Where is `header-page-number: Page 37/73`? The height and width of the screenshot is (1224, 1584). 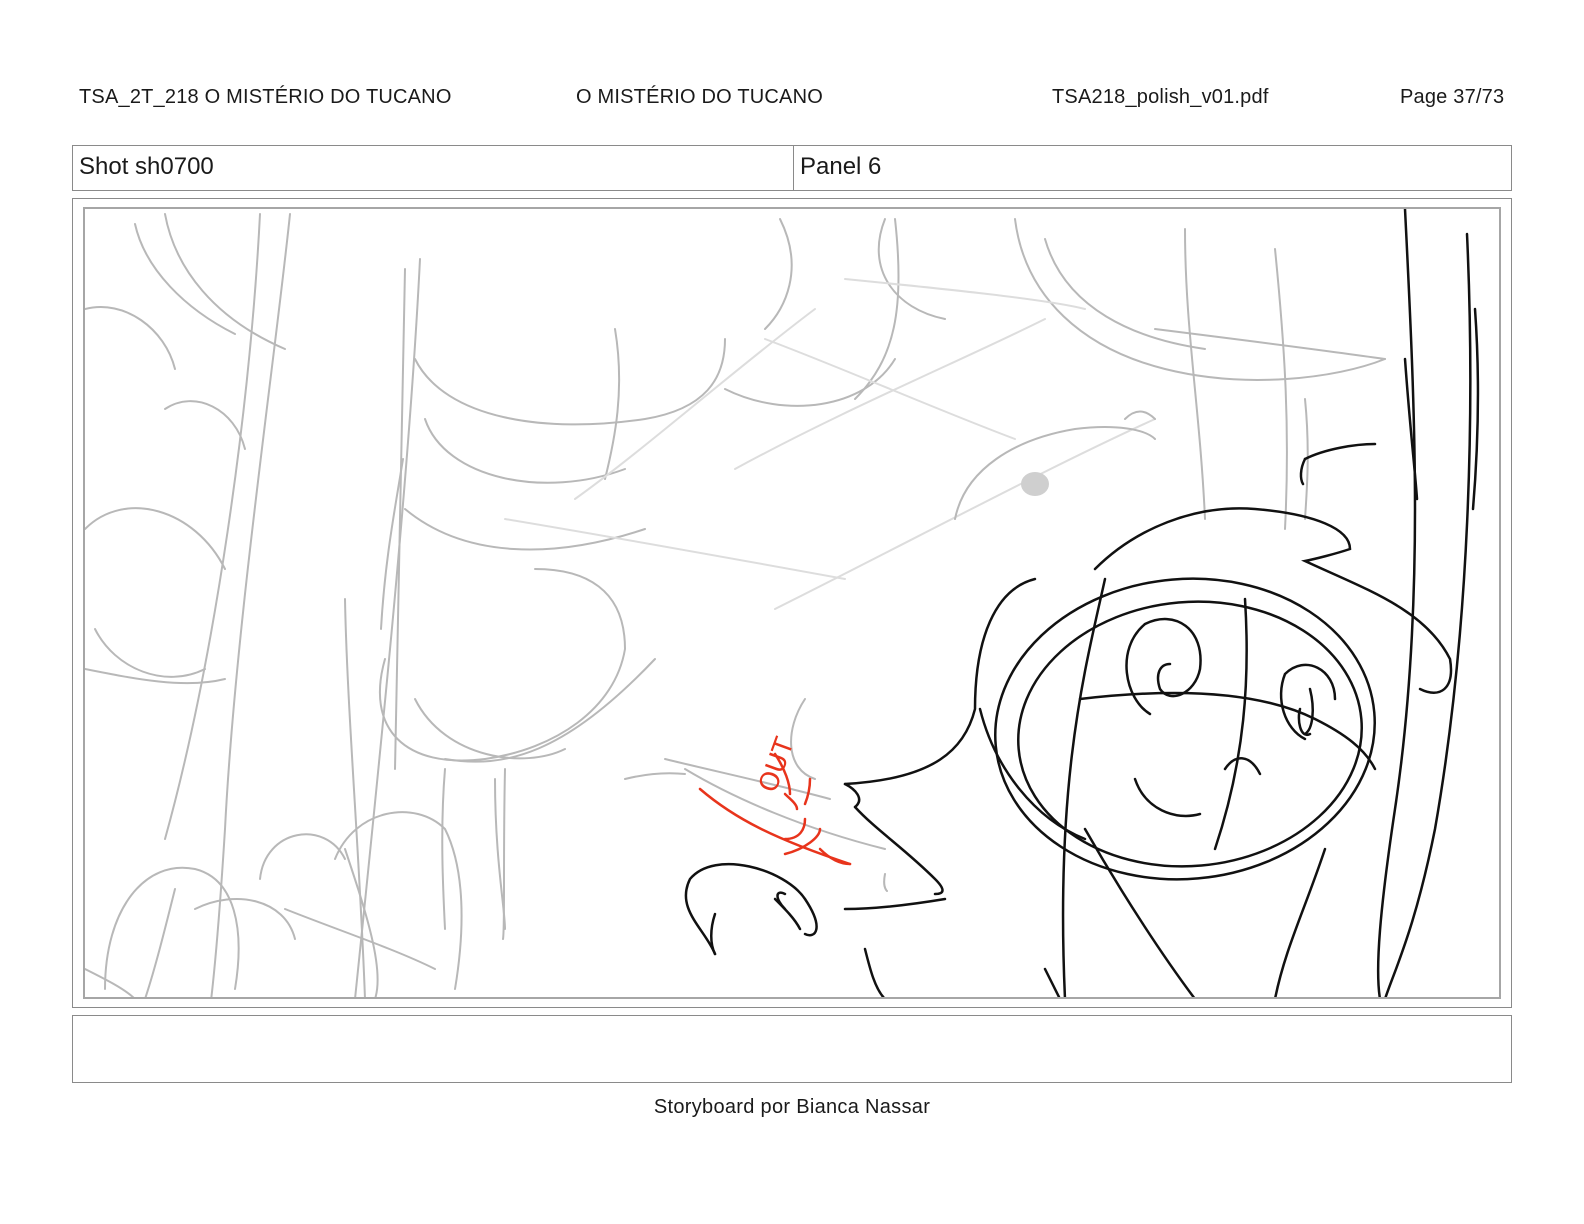 header-page-number: Page 37/73 is located at coordinates (1452, 97).